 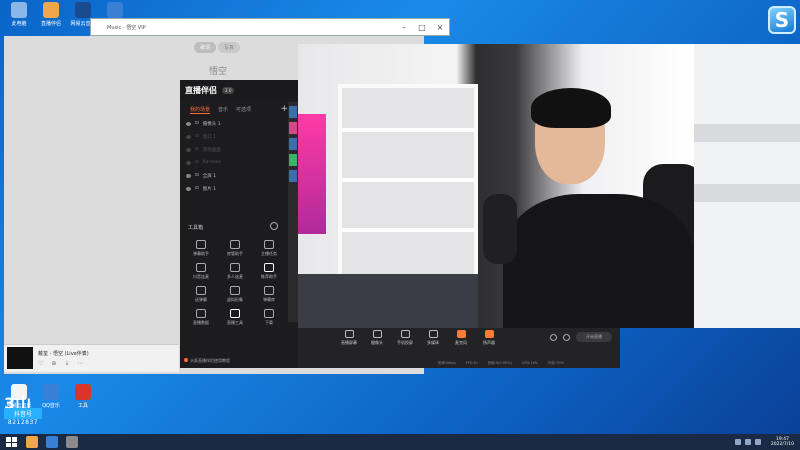 What do you see at coordinates (235, 317) in the screenshot?
I see `tool-item: 直播工具` at bounding box center [235, 317].